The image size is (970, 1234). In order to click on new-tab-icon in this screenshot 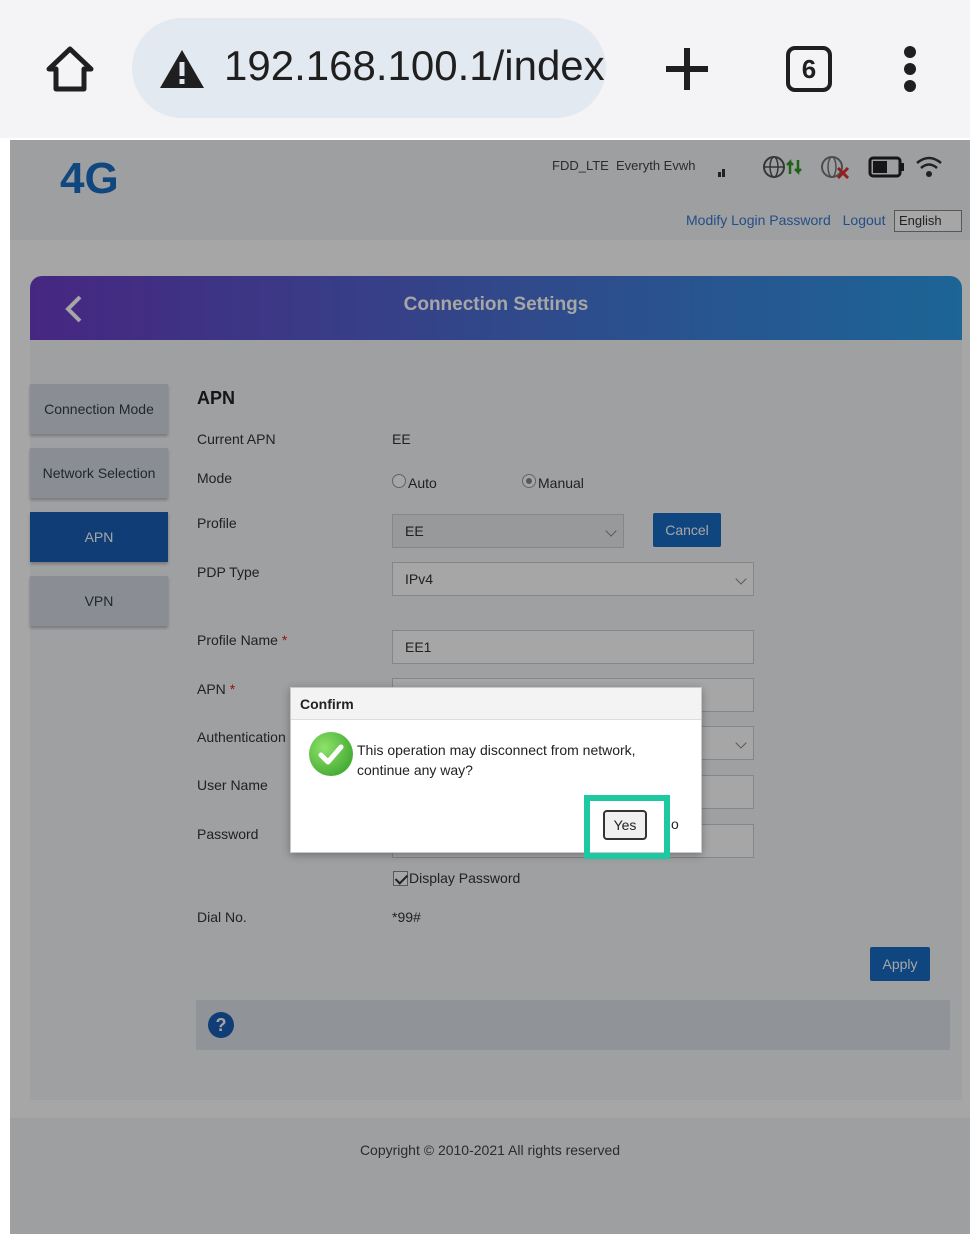, I will do `click(687, 69)`.